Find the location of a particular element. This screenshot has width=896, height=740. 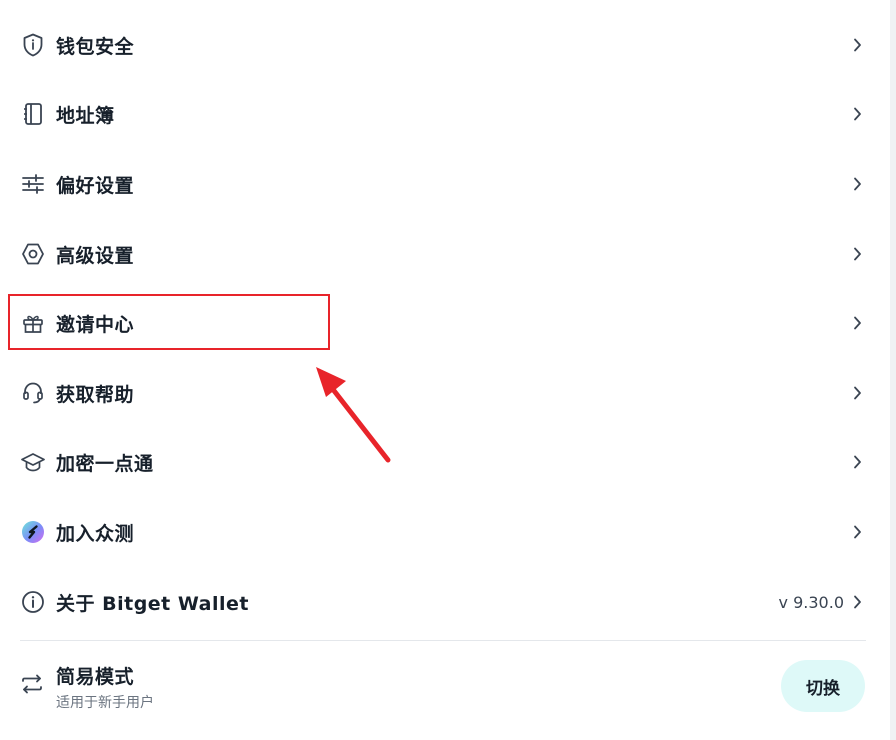

headset-icon is located at coordinates (33, 393).